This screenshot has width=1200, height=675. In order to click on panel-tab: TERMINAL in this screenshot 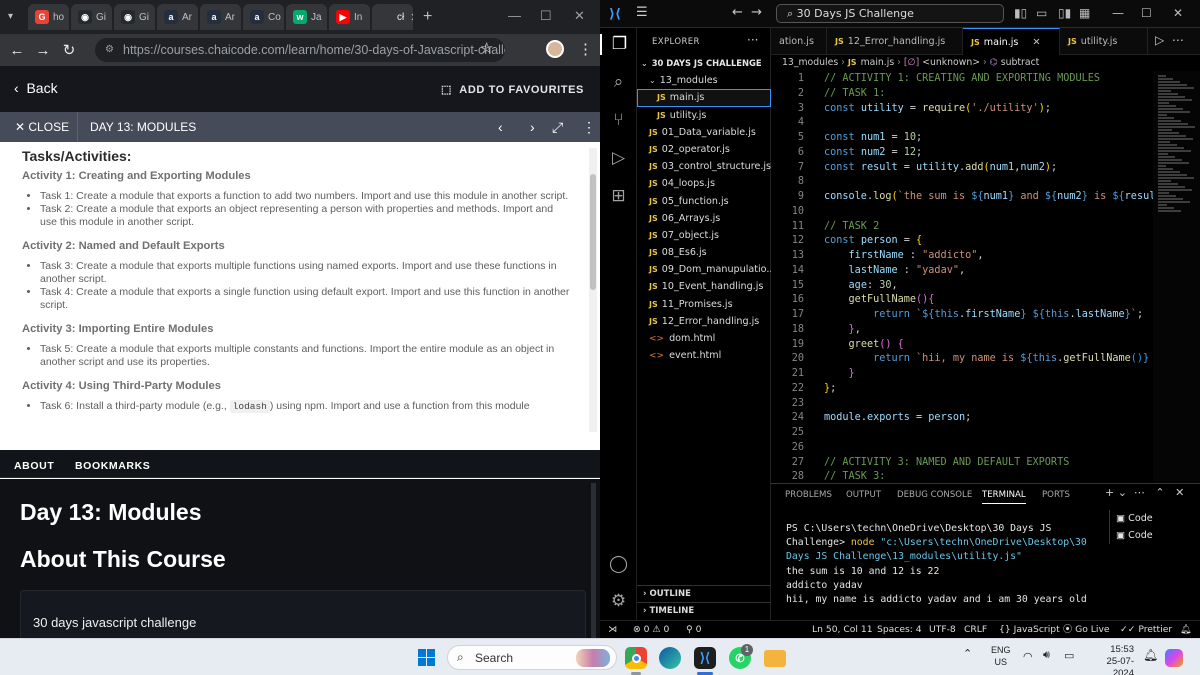, I will do `click(1004, 497)`.